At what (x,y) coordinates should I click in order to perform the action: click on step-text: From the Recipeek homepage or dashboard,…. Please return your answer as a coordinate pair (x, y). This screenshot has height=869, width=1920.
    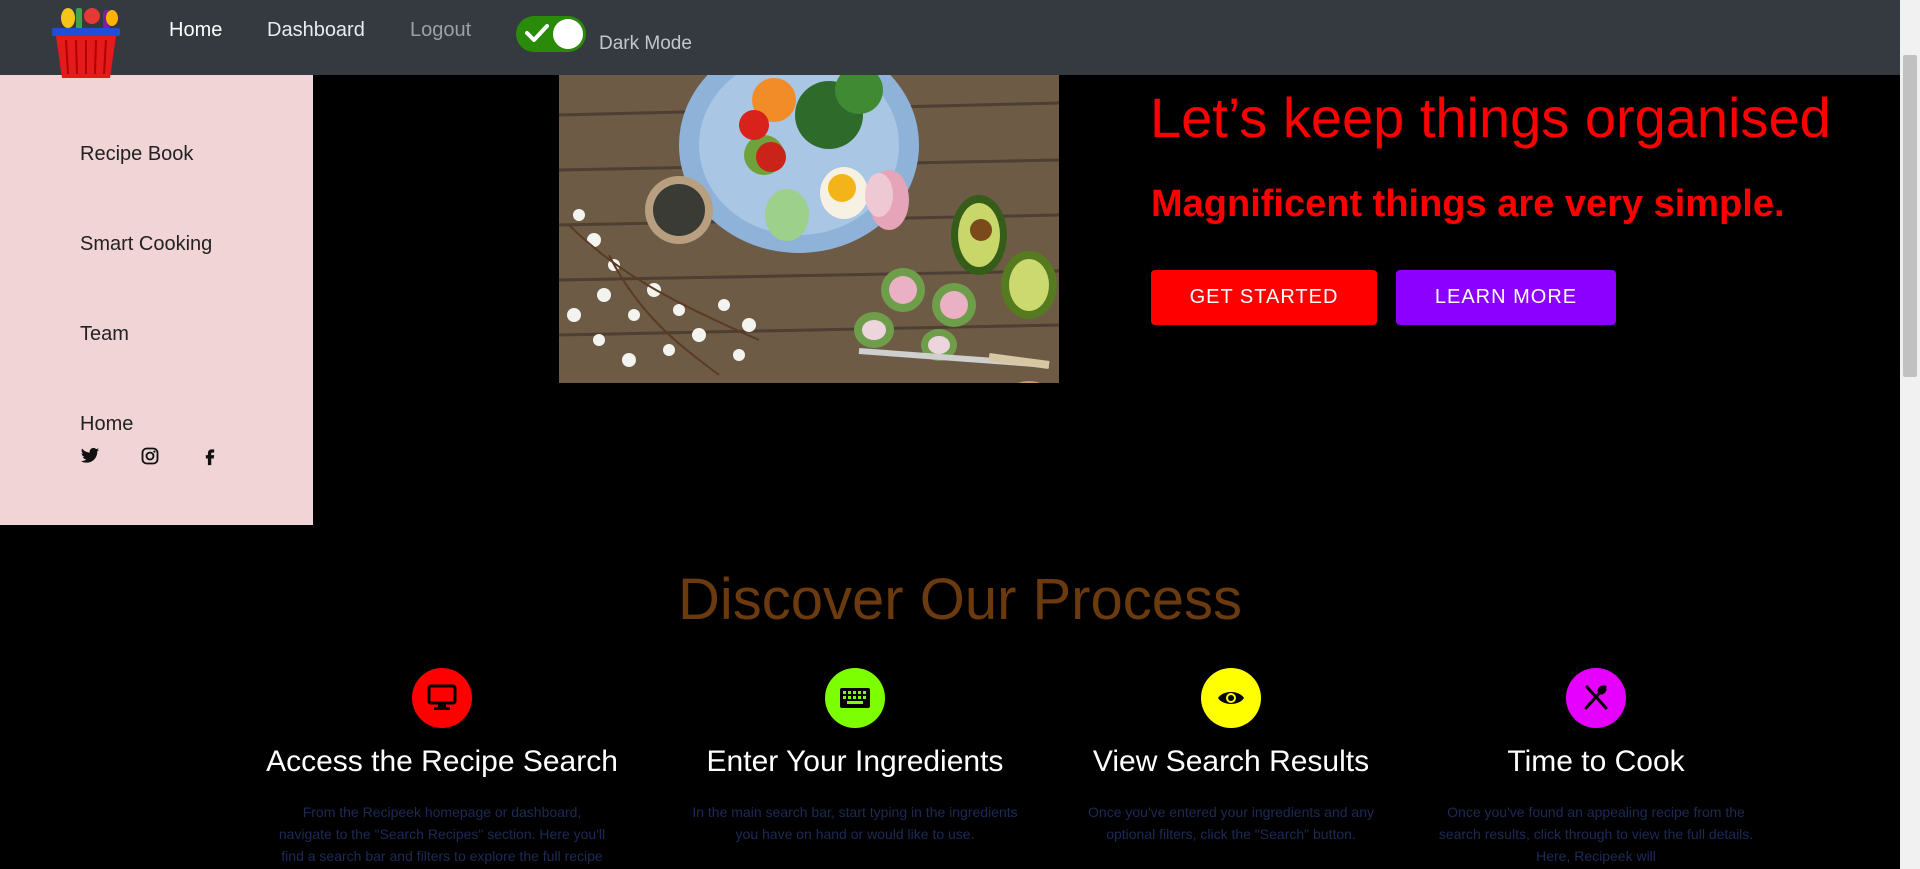
    Looking at the image, I should click on (442, 834).